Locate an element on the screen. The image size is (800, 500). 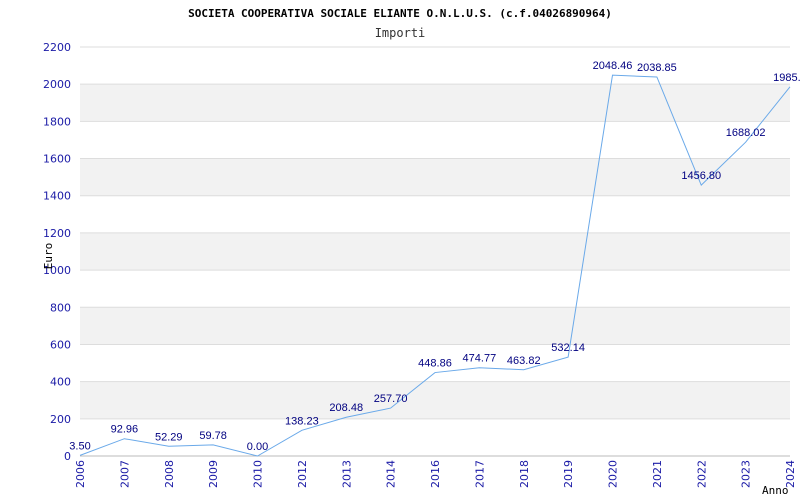
y-tick-label: 1800 is located at coordinates (57, 121).